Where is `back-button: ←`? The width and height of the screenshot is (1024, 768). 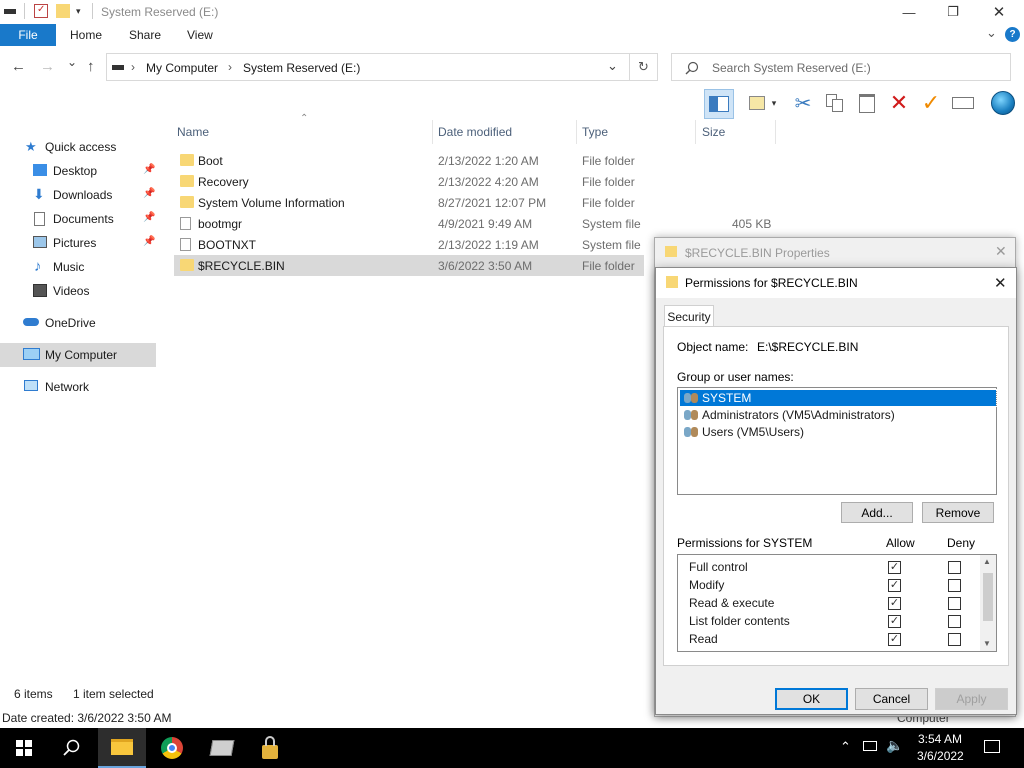 back-button: ← is located at coordinates (18, 66).